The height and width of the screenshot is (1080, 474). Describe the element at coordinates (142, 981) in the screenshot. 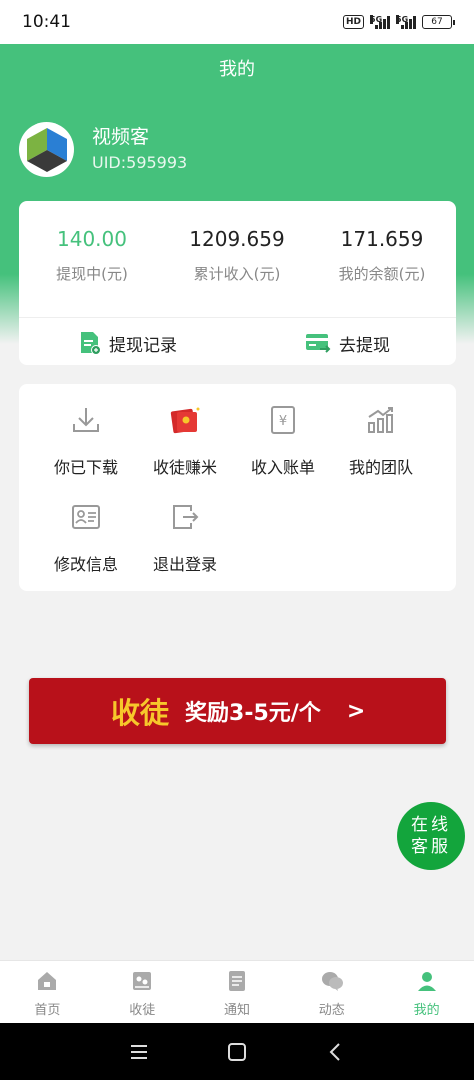

I see `apprentice-icon` at that location.